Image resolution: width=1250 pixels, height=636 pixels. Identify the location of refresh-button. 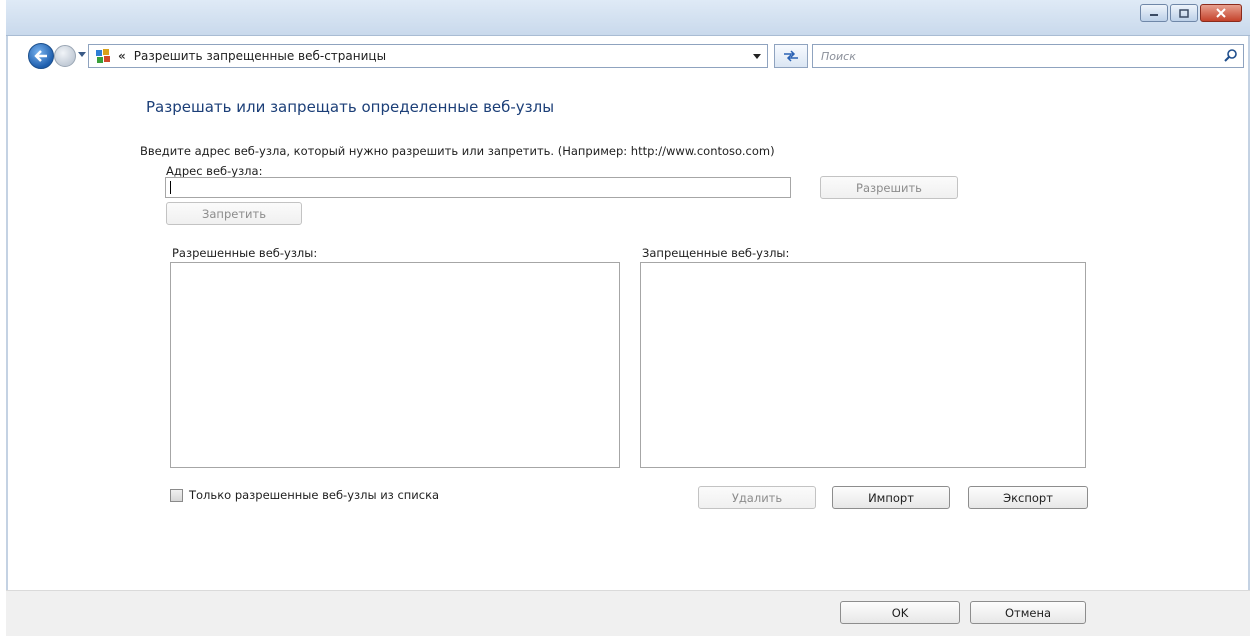
(791, 56).